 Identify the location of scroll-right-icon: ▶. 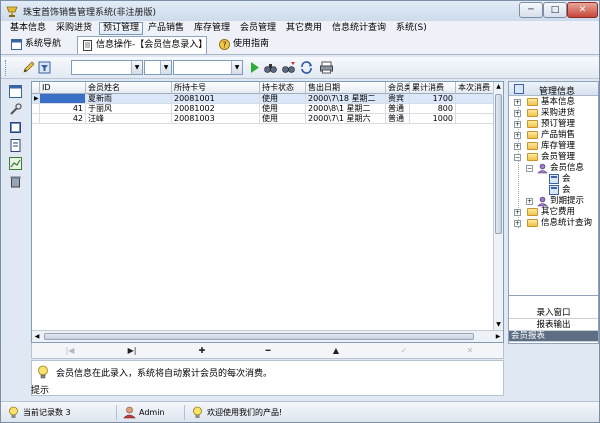
(498, 336).